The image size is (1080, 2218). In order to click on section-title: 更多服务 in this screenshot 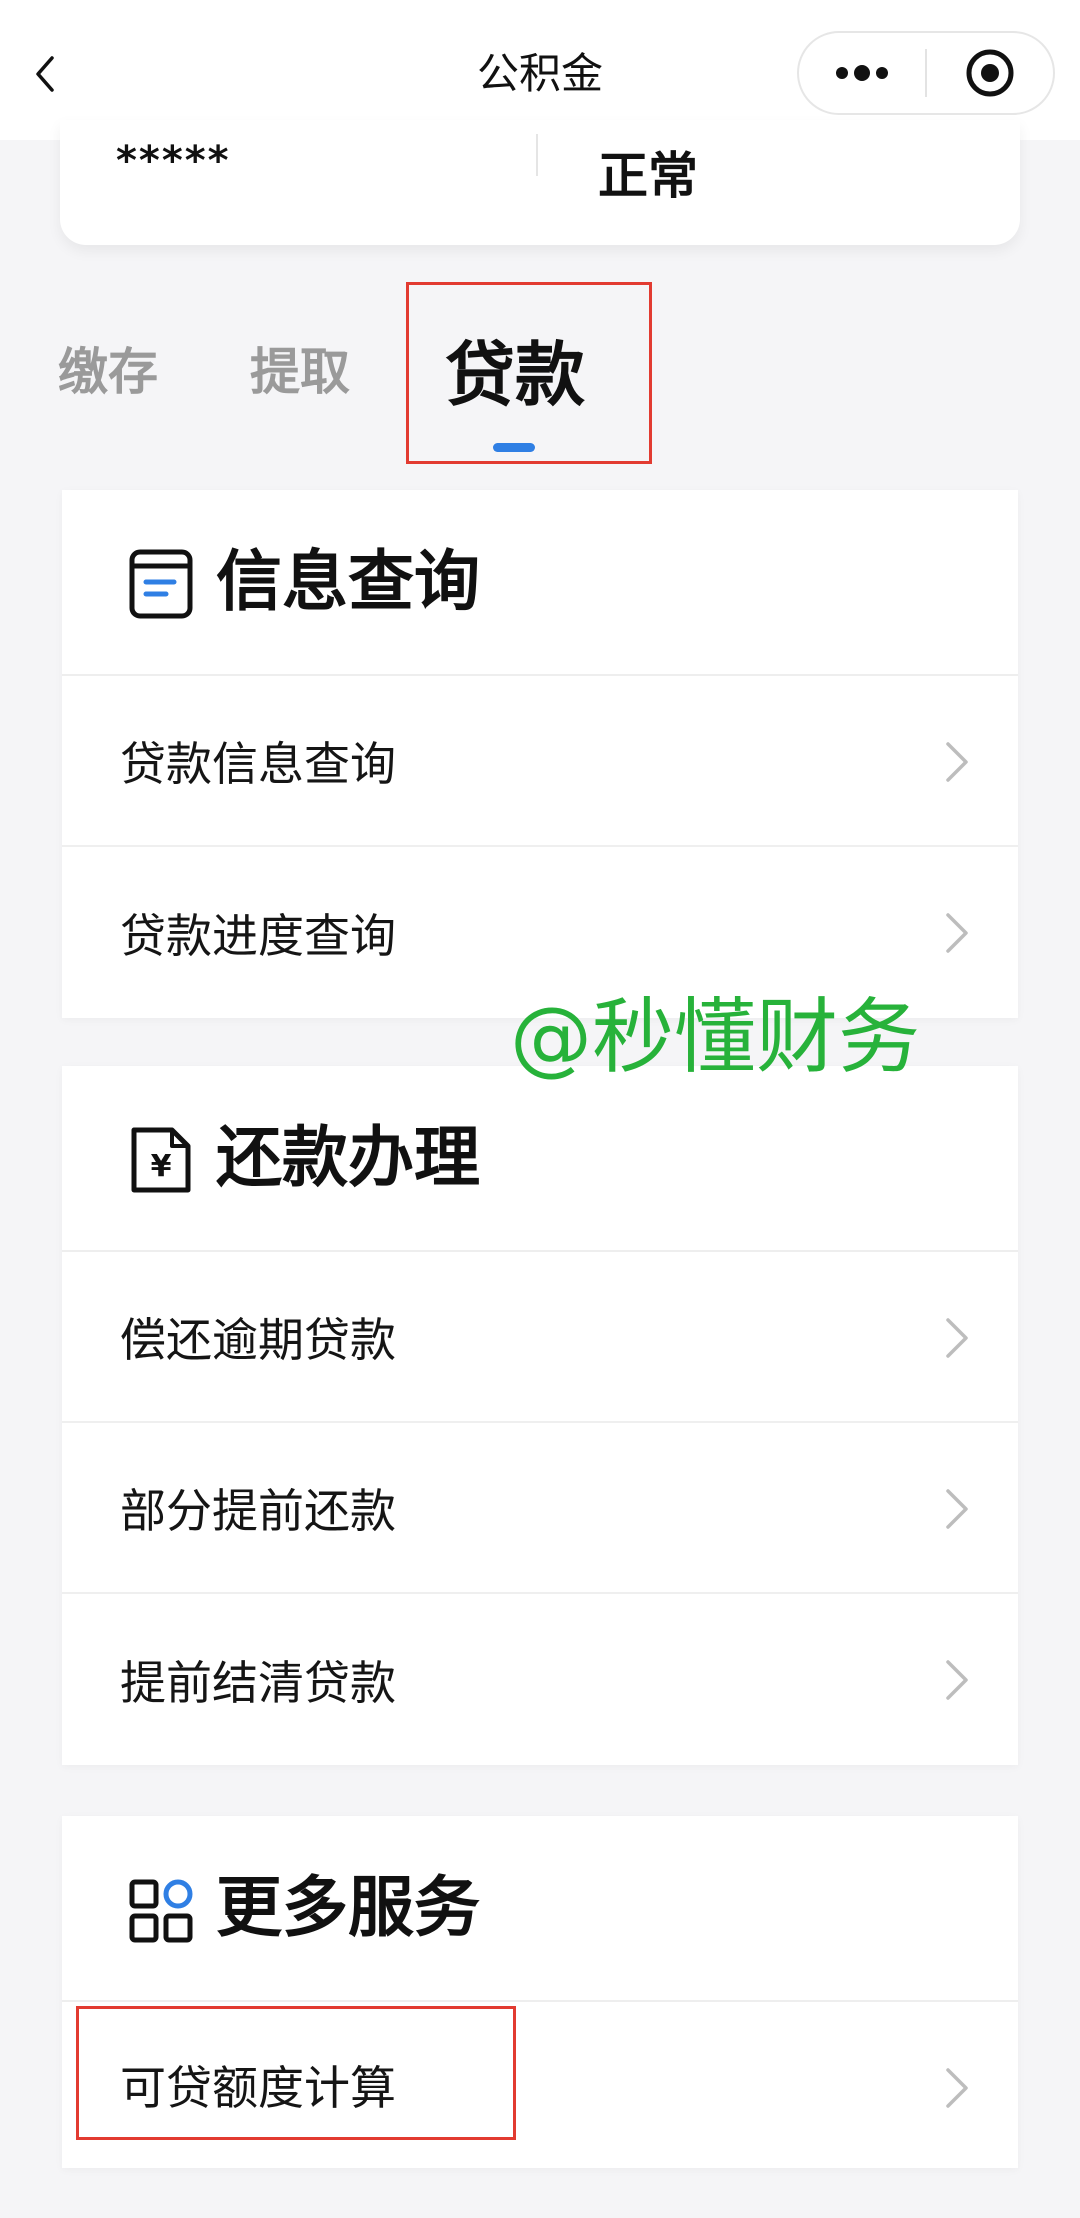, I will do `click(348, 1907)`.